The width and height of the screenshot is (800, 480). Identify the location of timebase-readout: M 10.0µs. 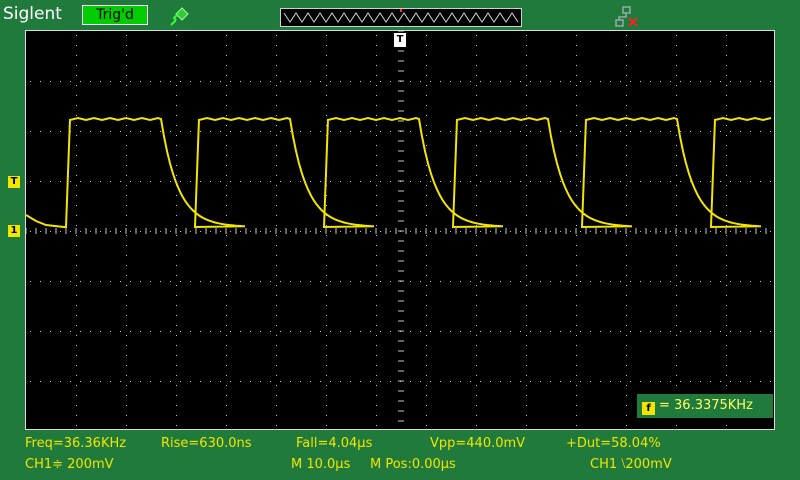
(321, 464).